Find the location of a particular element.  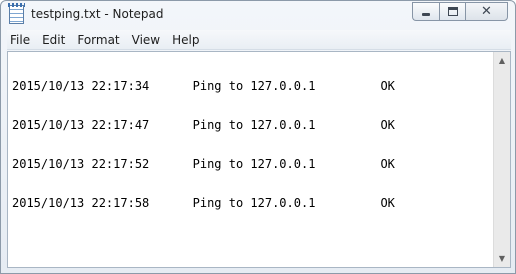

menu-bar: File Edit Format View Help is located at coordinates (259, 40).